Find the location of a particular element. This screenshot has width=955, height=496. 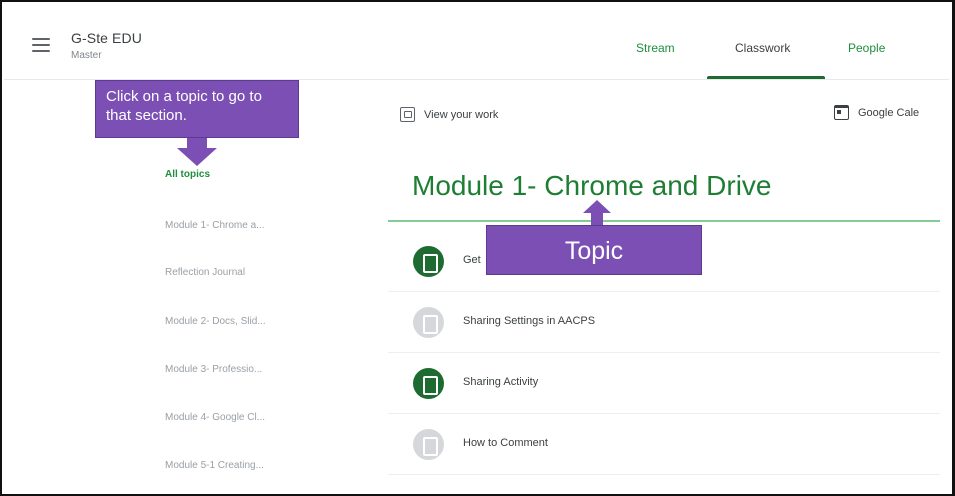

calendar-icon is located at coordinates (841, 112).